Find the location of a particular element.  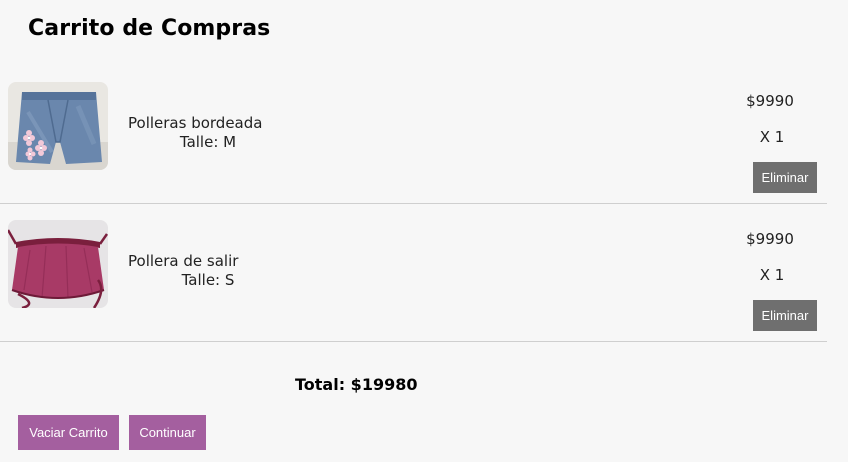

product-info: Pollera de salir Talle: S is located at coordinates (208, 271).